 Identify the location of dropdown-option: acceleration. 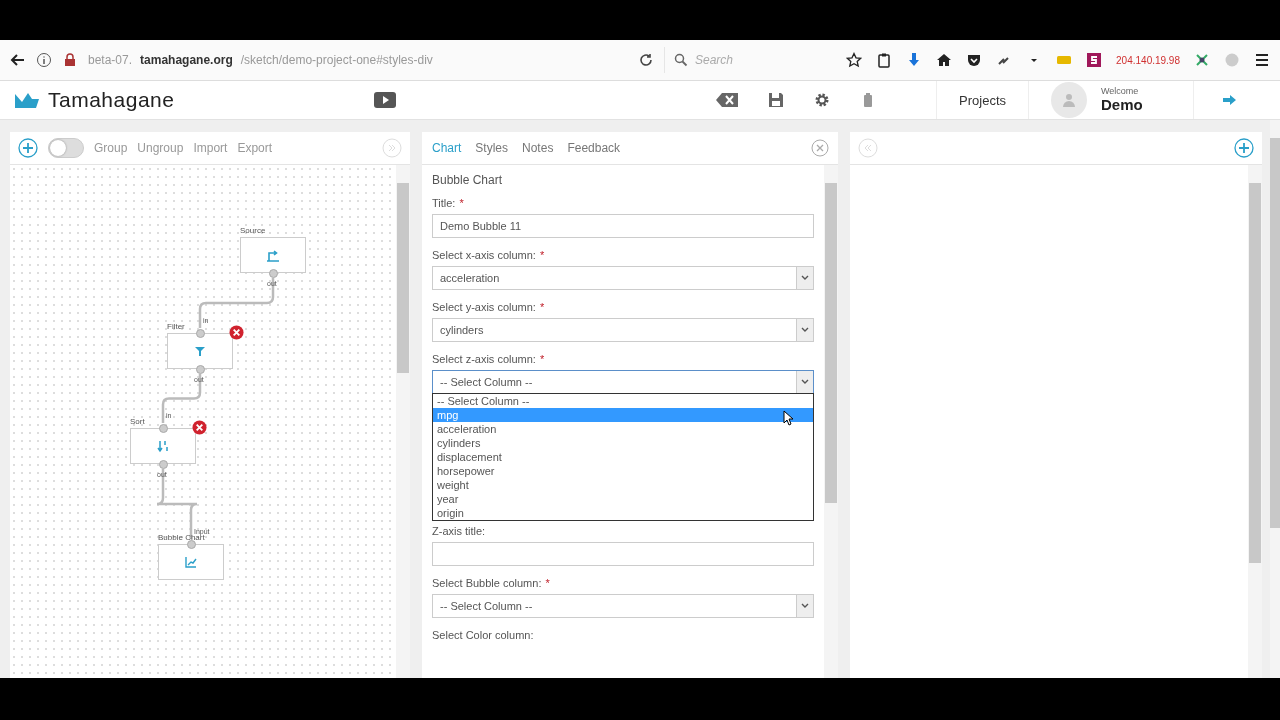
(623, 429).